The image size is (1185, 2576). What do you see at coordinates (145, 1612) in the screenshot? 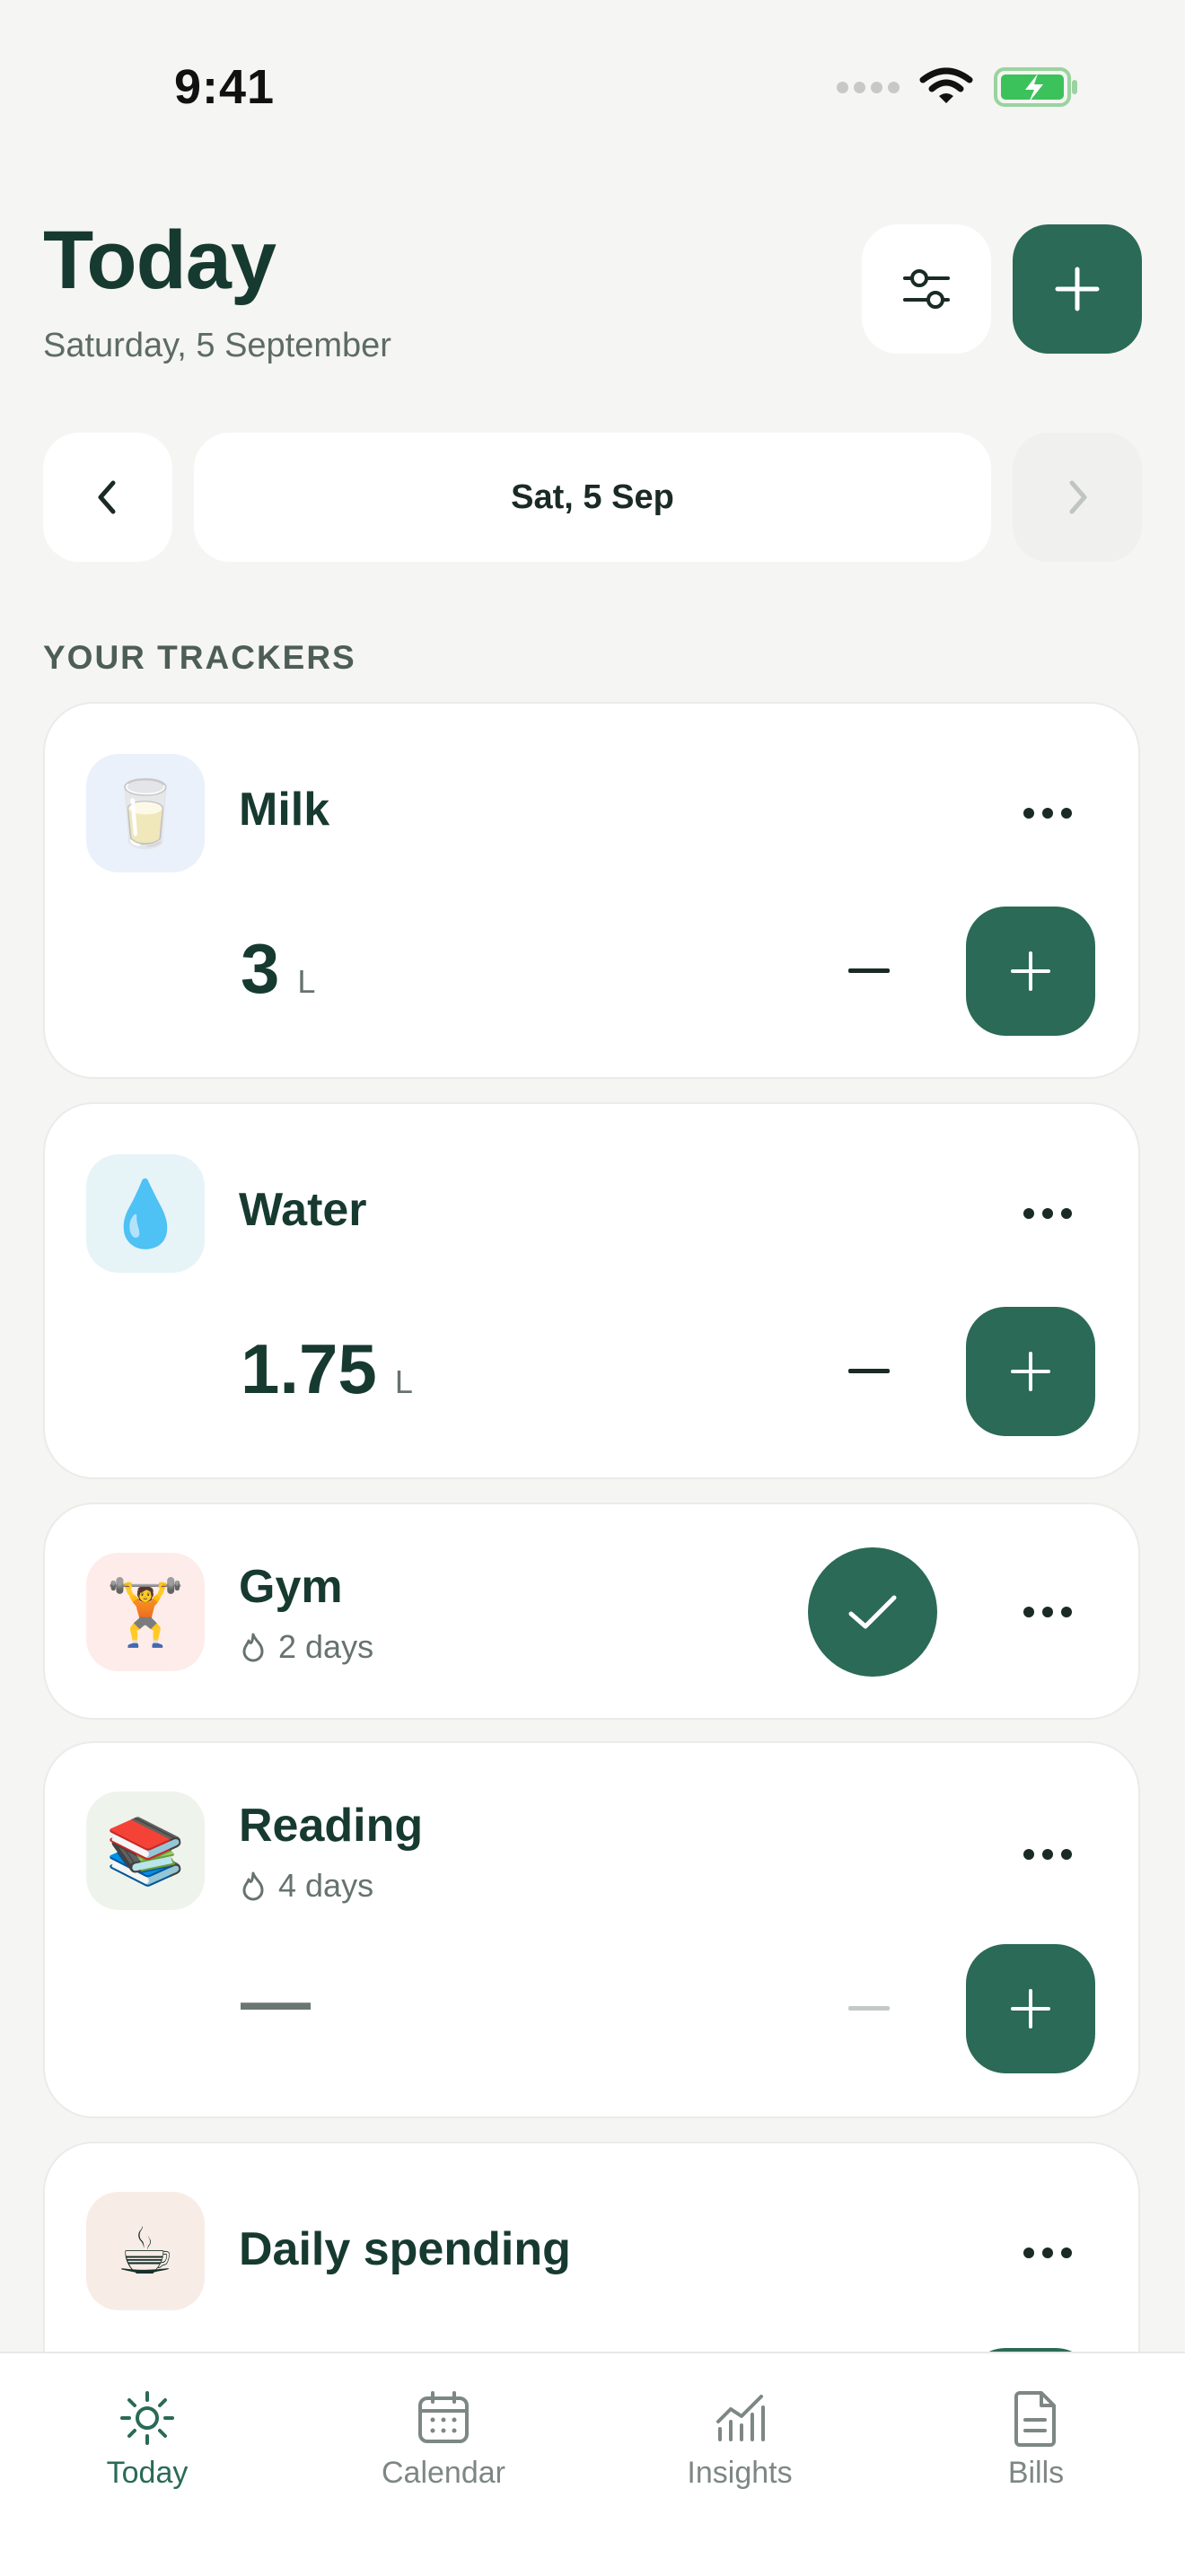
I see `weightlifter-icon: 🏋️` at bounding box center [145, 1612].